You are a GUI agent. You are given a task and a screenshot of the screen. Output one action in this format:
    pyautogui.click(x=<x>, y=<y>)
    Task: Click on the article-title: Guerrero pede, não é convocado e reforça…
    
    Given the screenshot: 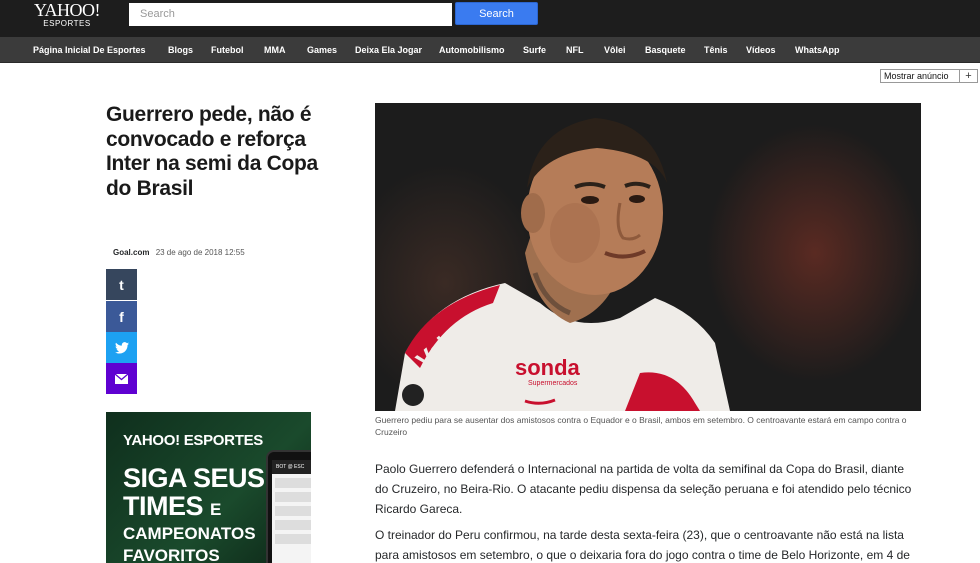 What is the action you would take?
    pyautogui.click(x=212, y=151)
    